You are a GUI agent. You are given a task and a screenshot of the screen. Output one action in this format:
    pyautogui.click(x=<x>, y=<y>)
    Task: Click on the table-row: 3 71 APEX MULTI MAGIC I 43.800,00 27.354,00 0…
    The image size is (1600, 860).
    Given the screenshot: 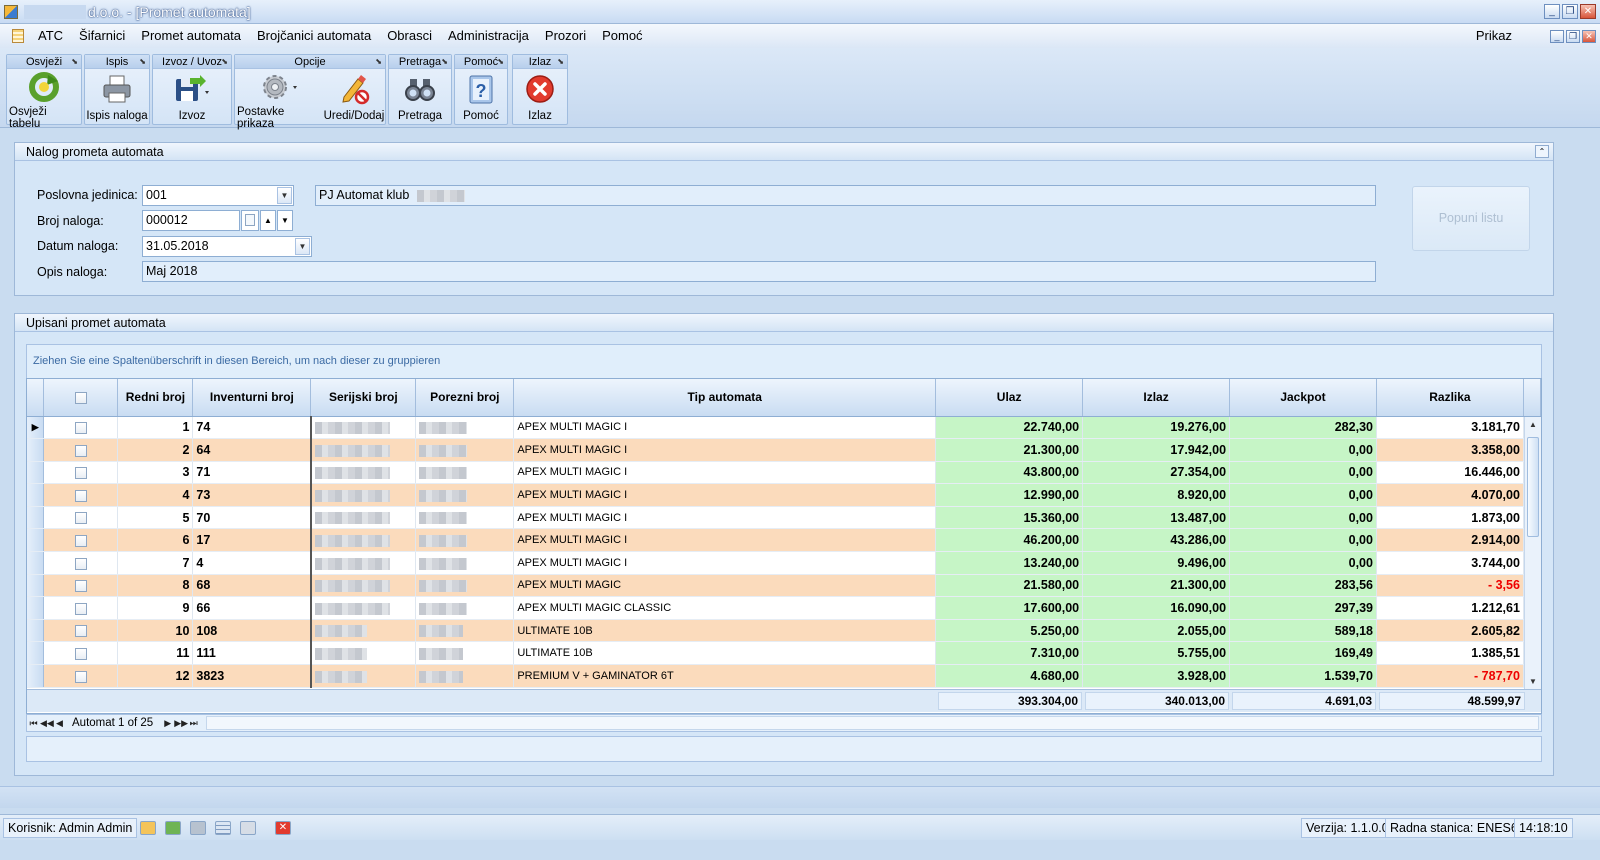 What is the action you would take?
    pyautogui.click(x=784, y=473)
    